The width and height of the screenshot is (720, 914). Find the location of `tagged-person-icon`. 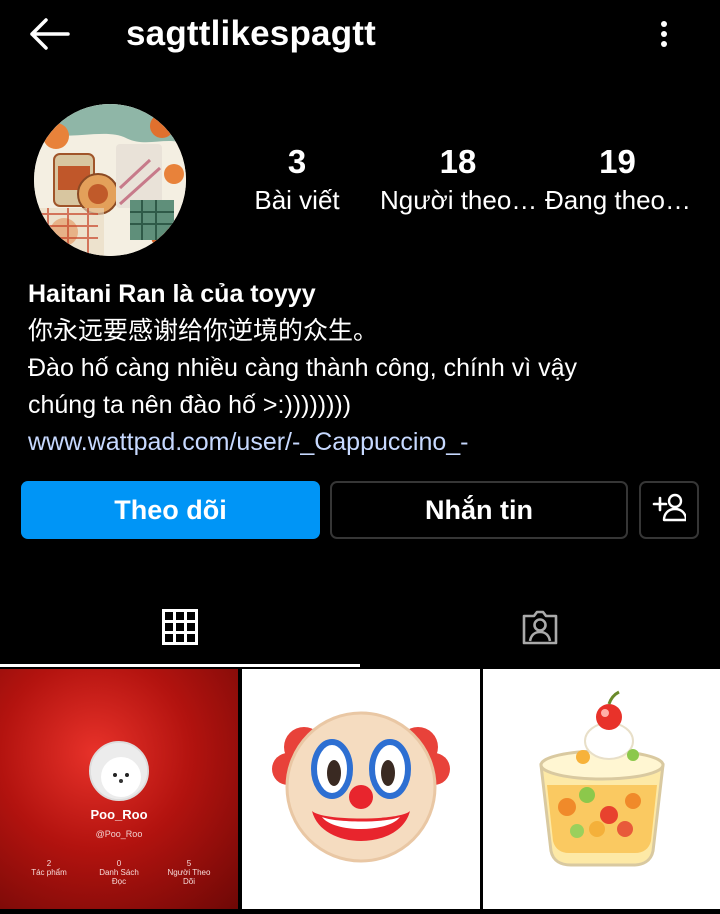

tagged-person-icon is located at coordinates (540, 629).